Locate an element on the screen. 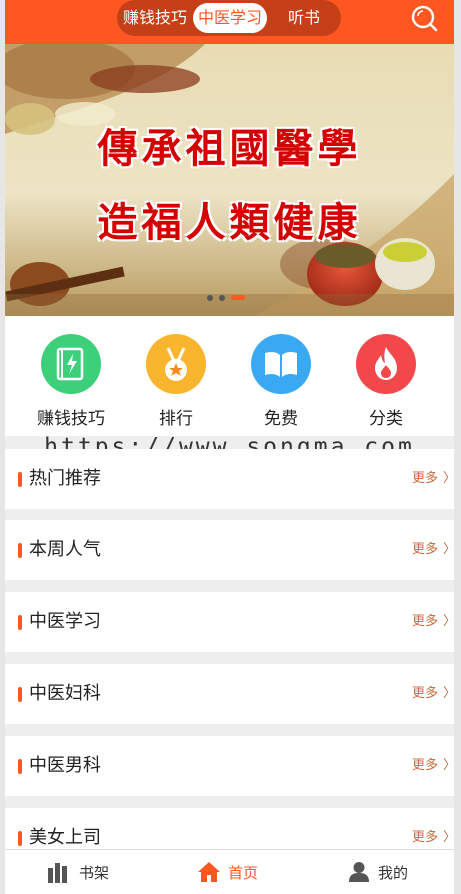 This screenshot has width=461, height=894. section-title: 本周人气 is located at coordinates (65, 549).